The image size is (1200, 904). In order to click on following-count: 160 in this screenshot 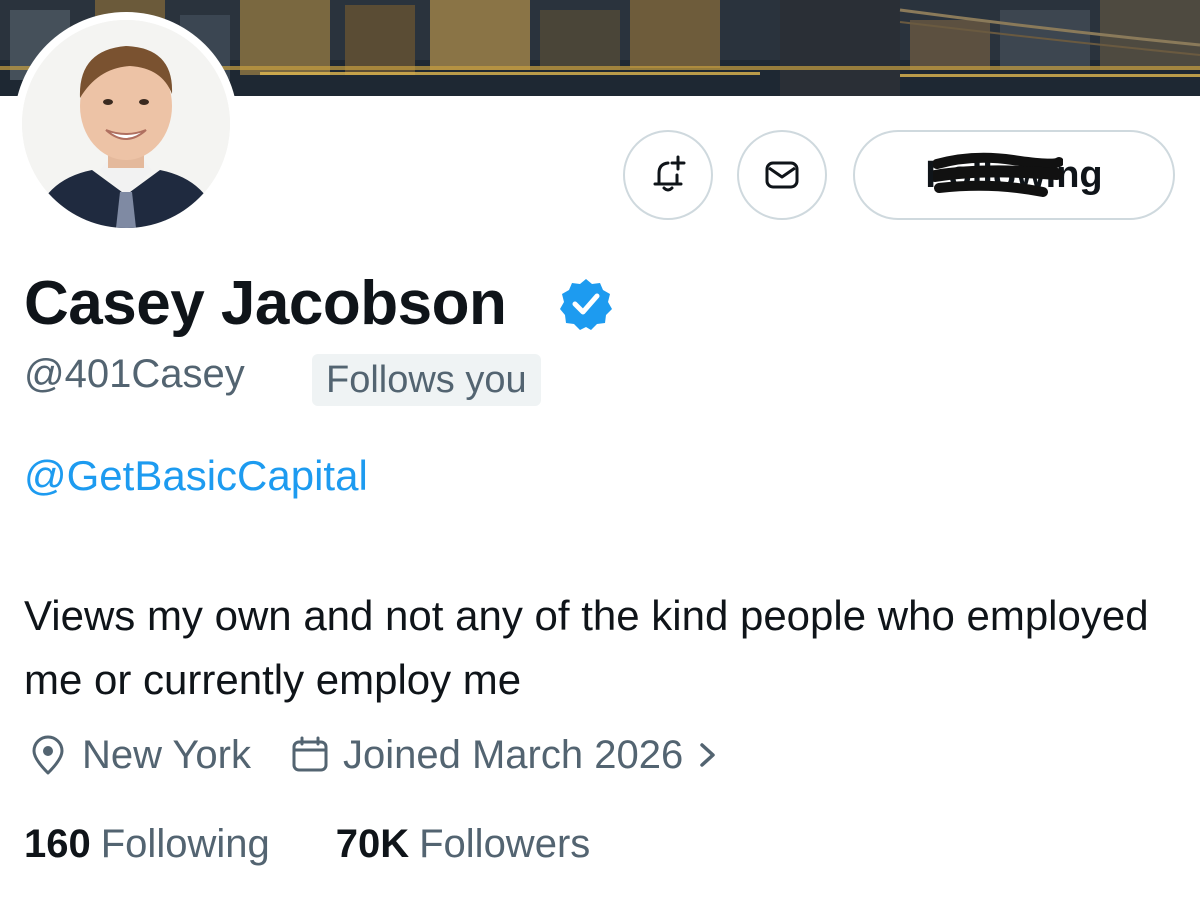, I will do `click(57, 843)`.